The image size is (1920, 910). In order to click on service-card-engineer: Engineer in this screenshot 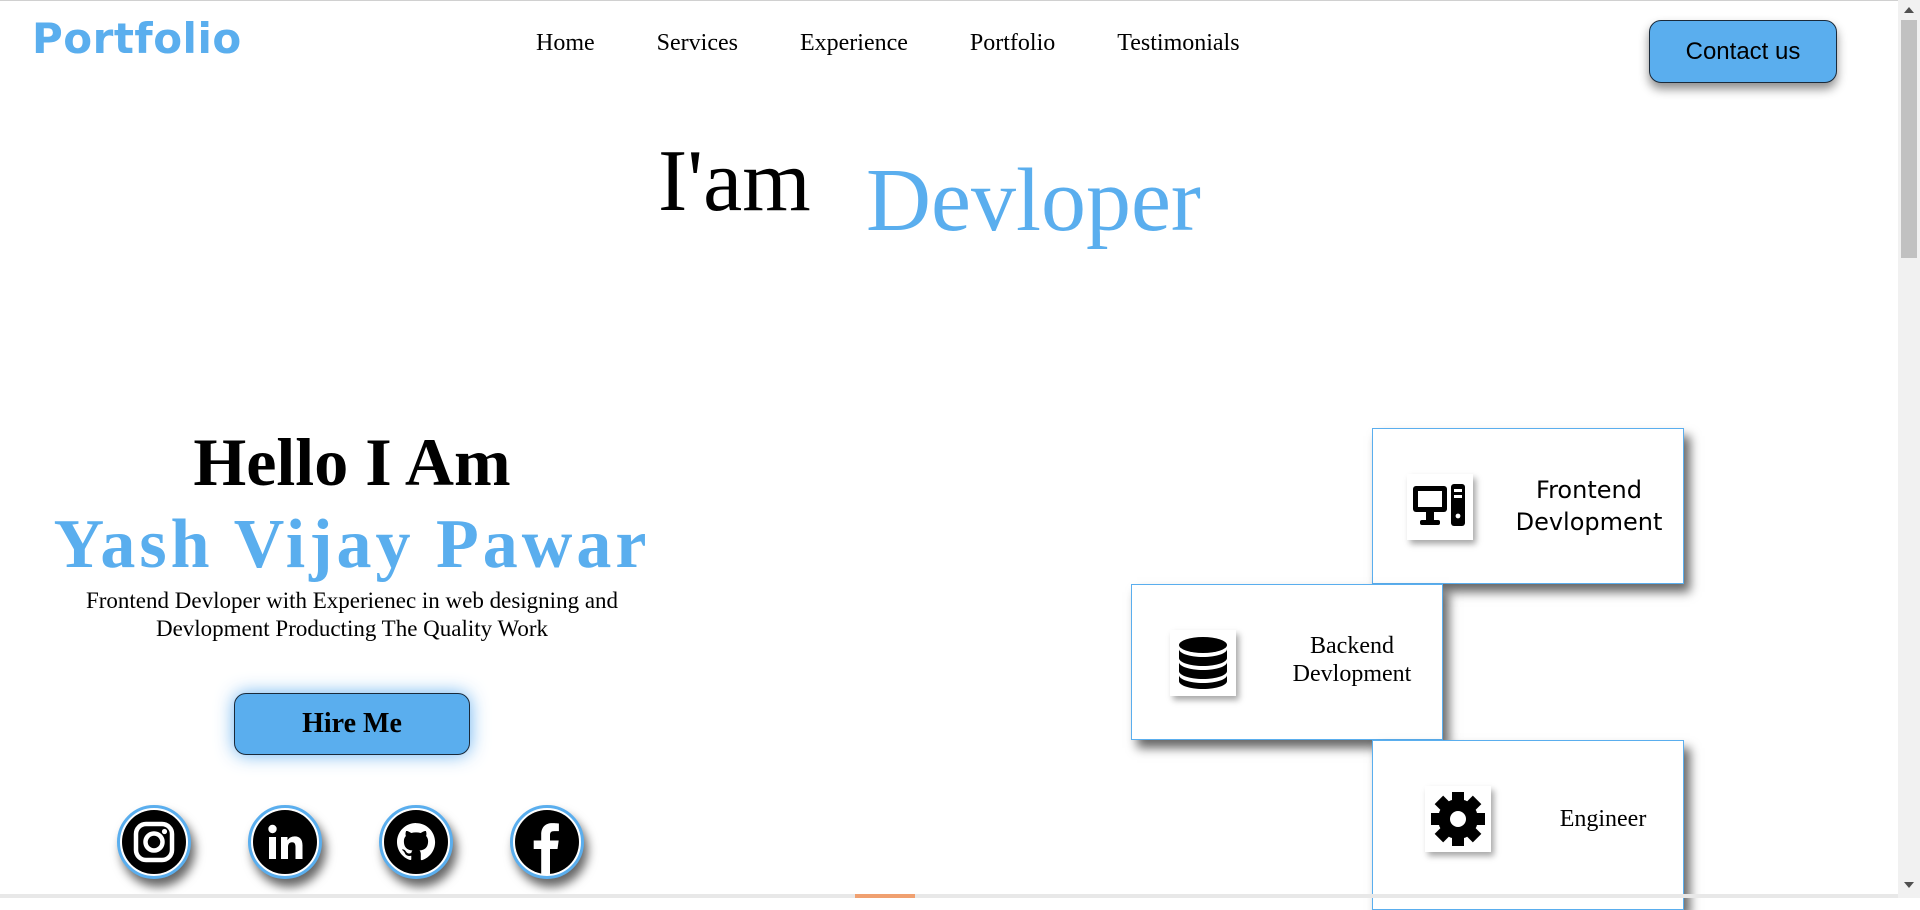, I will do `click(1528, 825)`.